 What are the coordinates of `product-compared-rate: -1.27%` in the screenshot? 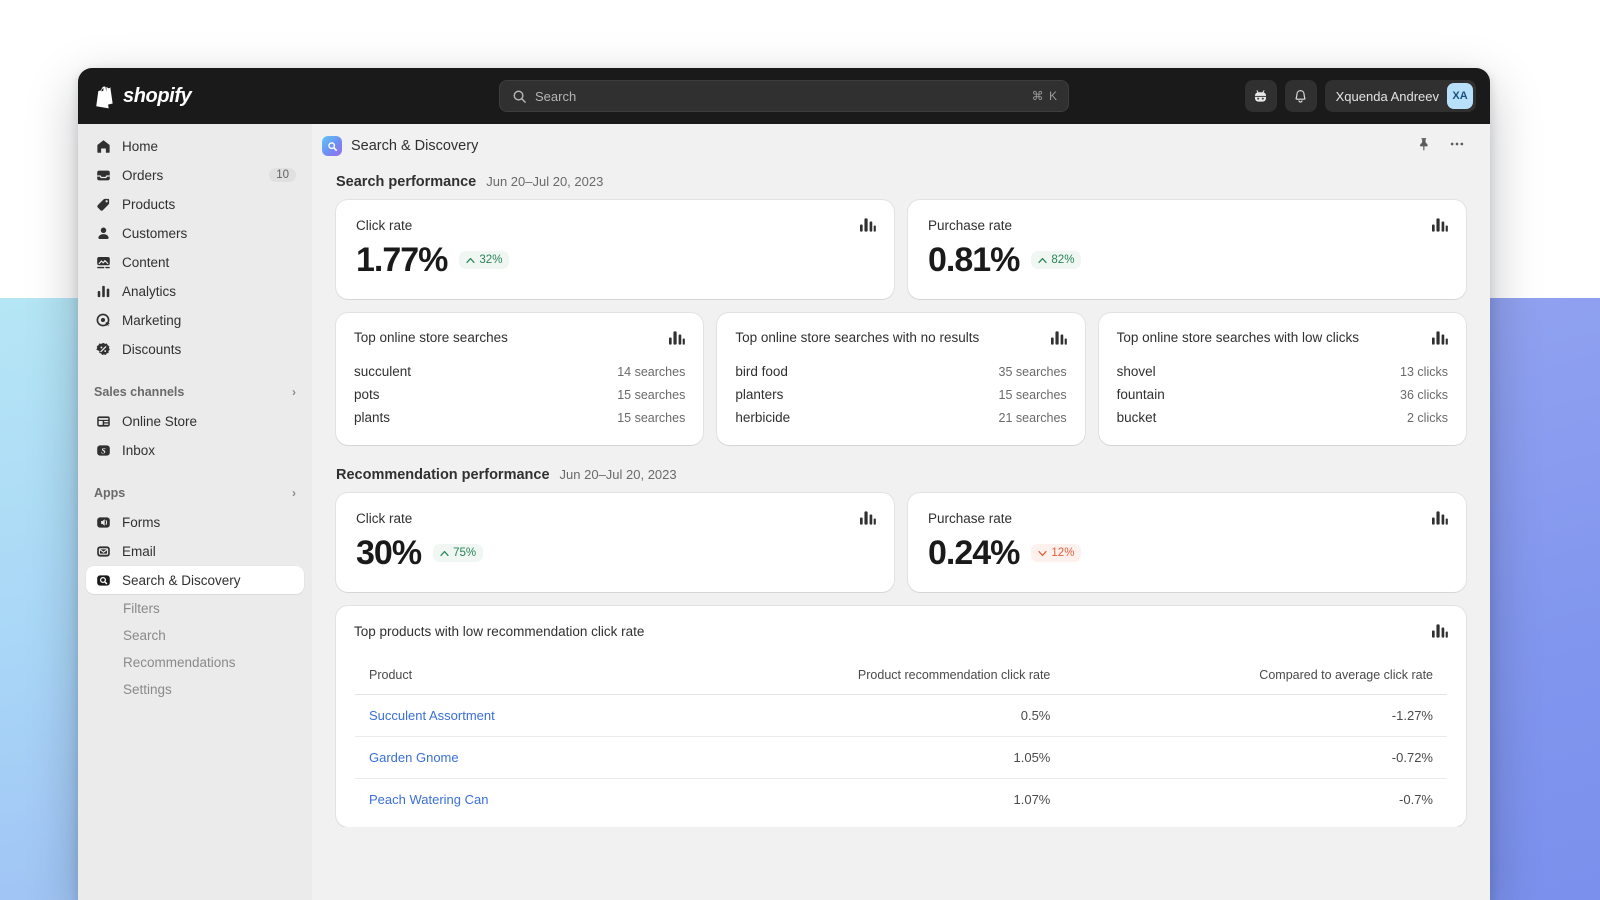 It's located at (1255, 715).